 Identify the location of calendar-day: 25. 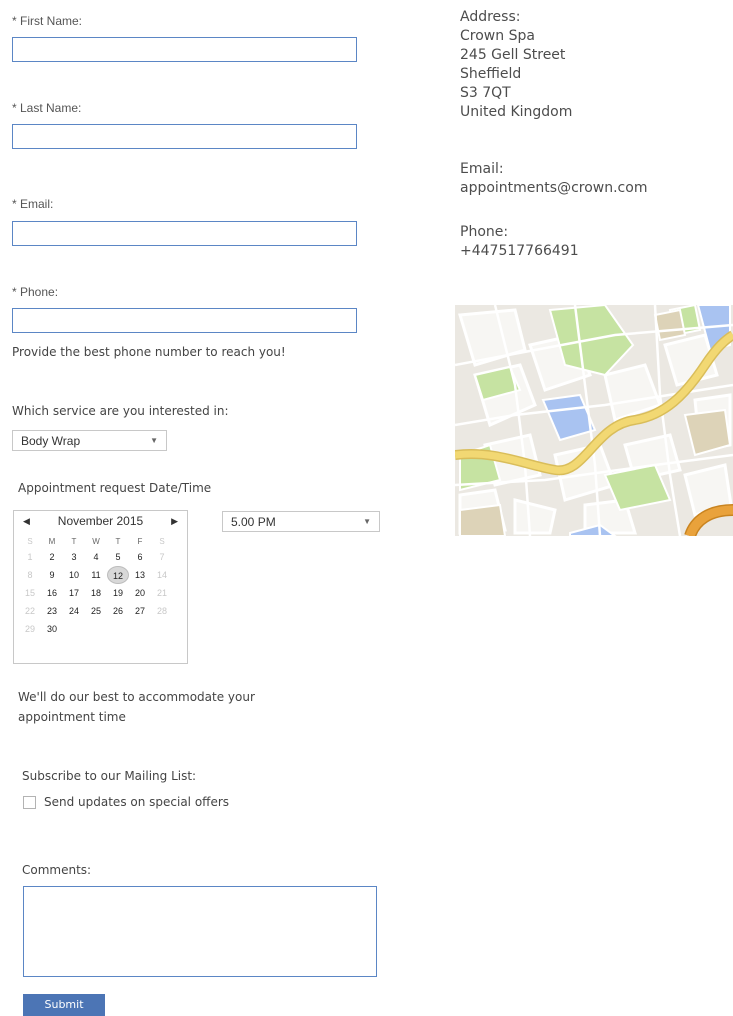
(96, 611).